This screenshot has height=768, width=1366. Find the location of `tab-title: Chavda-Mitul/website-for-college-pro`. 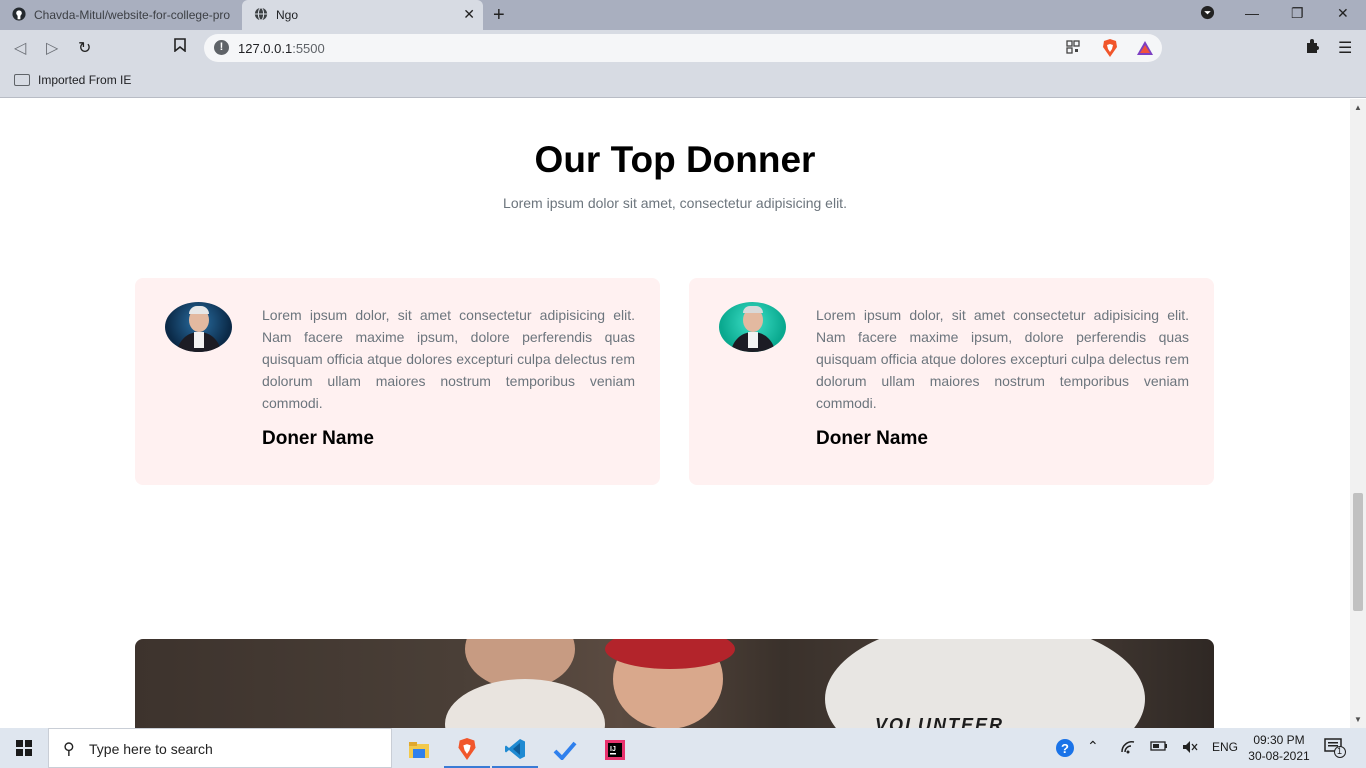

tab-title: Chavda-Mitul/website-for-college-pro is located at coordinates (132, 15).